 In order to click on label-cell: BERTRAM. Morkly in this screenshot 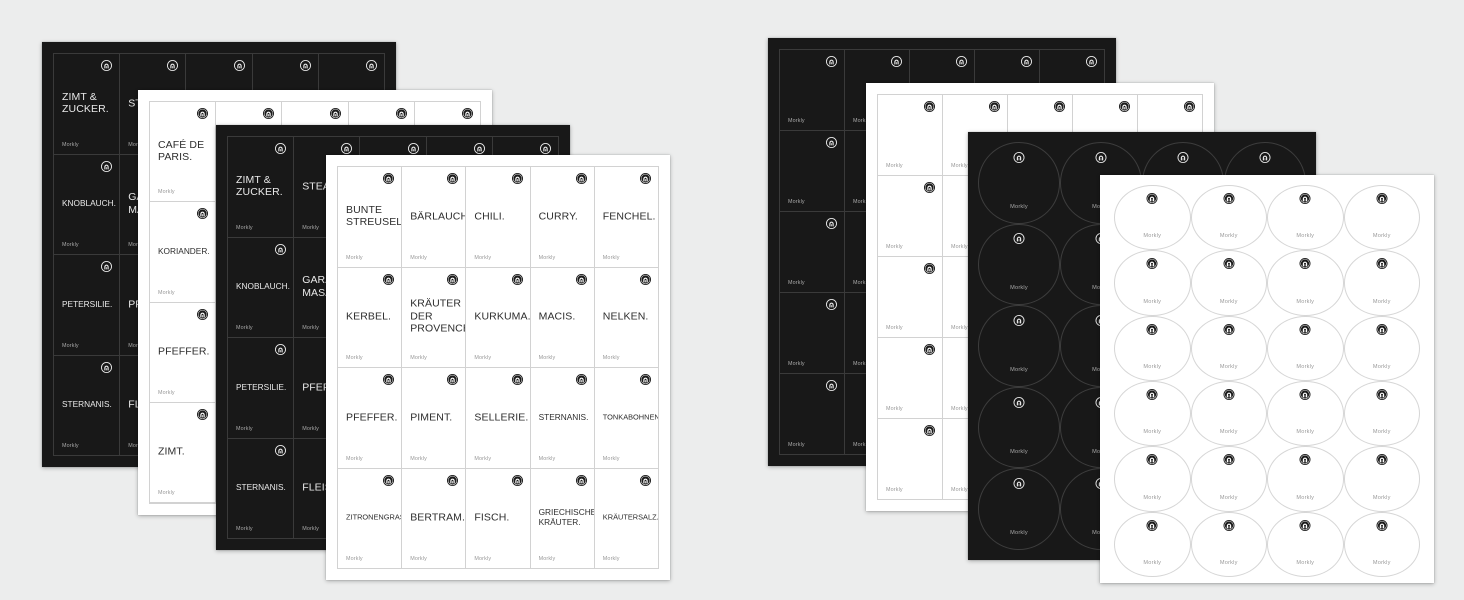, I will do `click(434, 518)`.